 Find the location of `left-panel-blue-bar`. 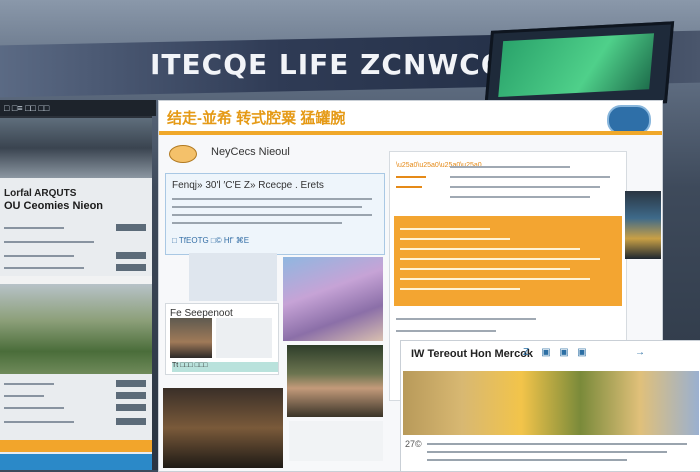

left-panel-blue-bar is located at coordinates (76, 462).